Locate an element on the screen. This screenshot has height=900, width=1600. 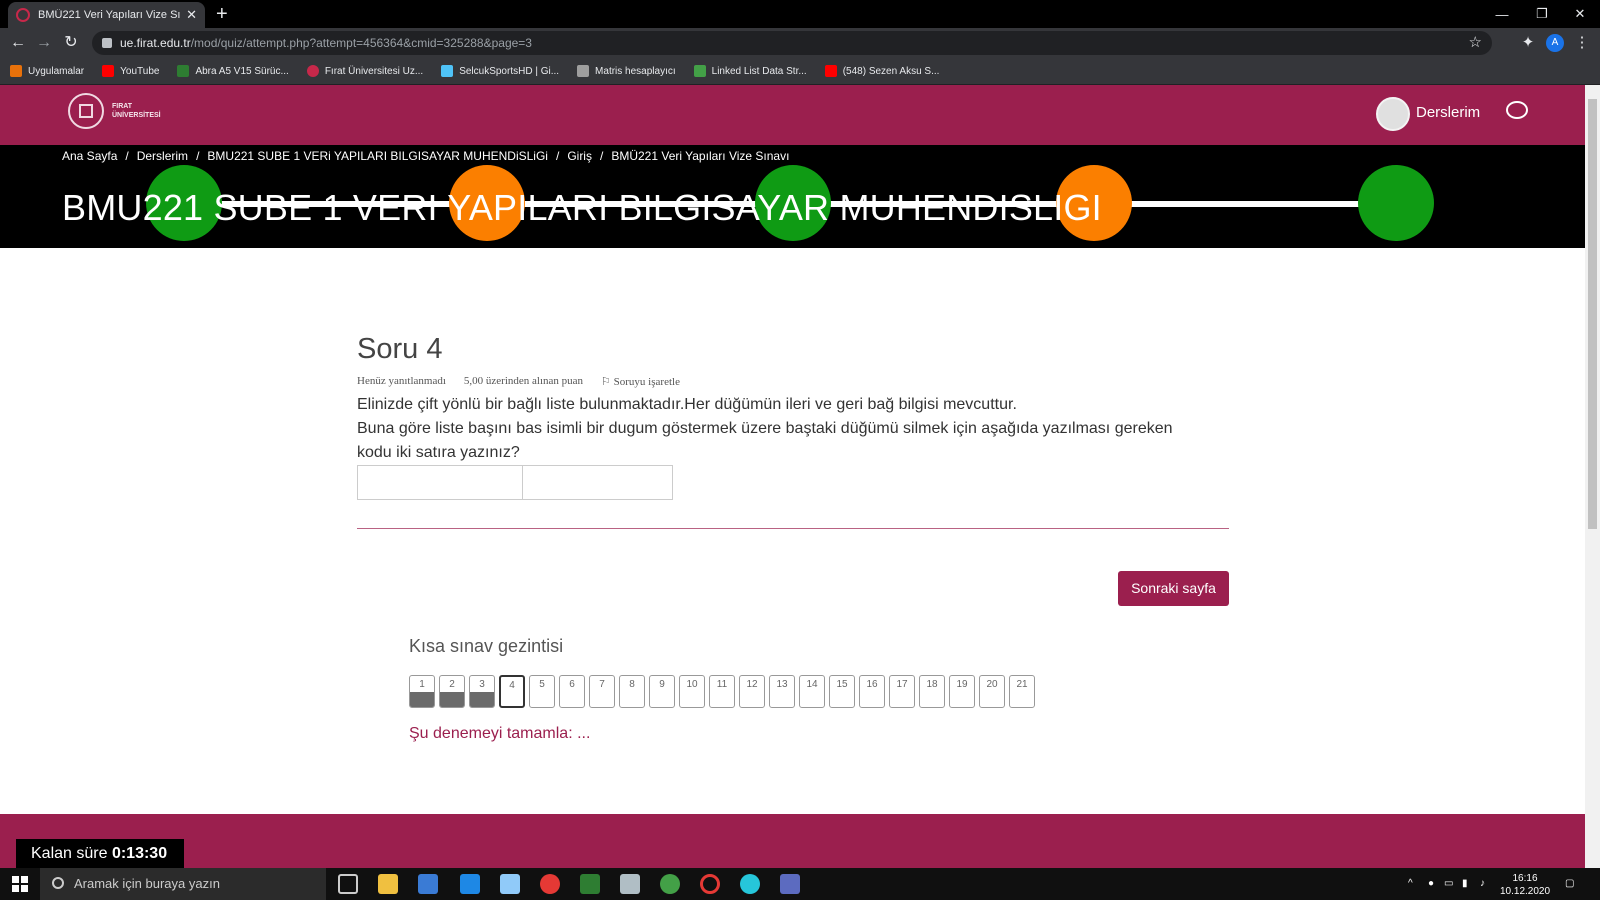
quiz-nav-question-14: 14 is located at coordinates (812, 691).